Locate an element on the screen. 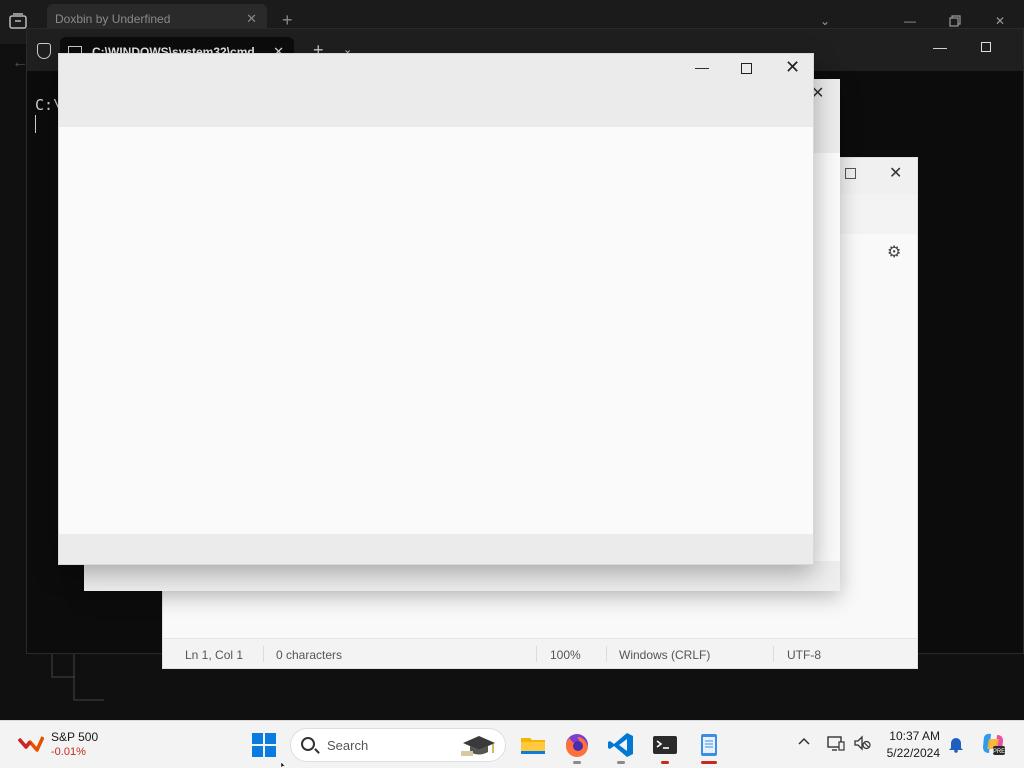  notepad-app-icon is located at coordinates (709, 746).